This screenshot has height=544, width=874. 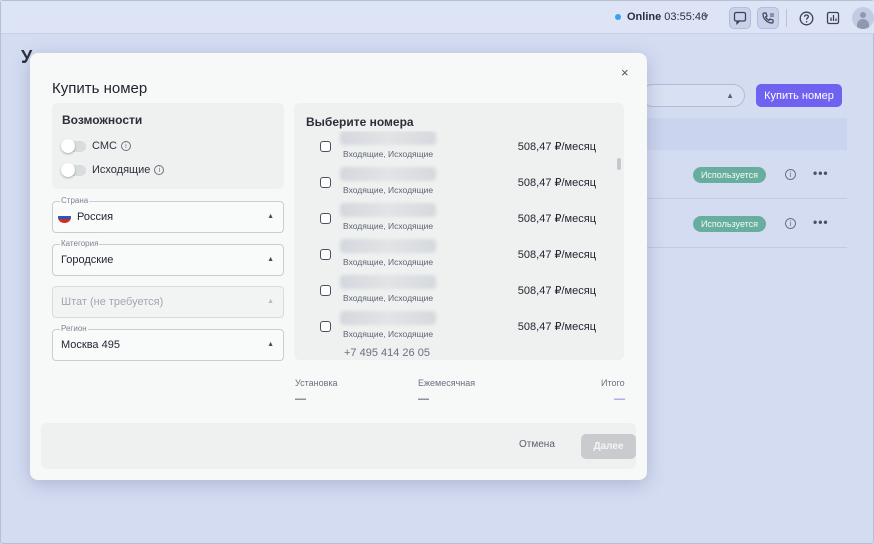 I want to click on help-button, so click(x=806, y=18).